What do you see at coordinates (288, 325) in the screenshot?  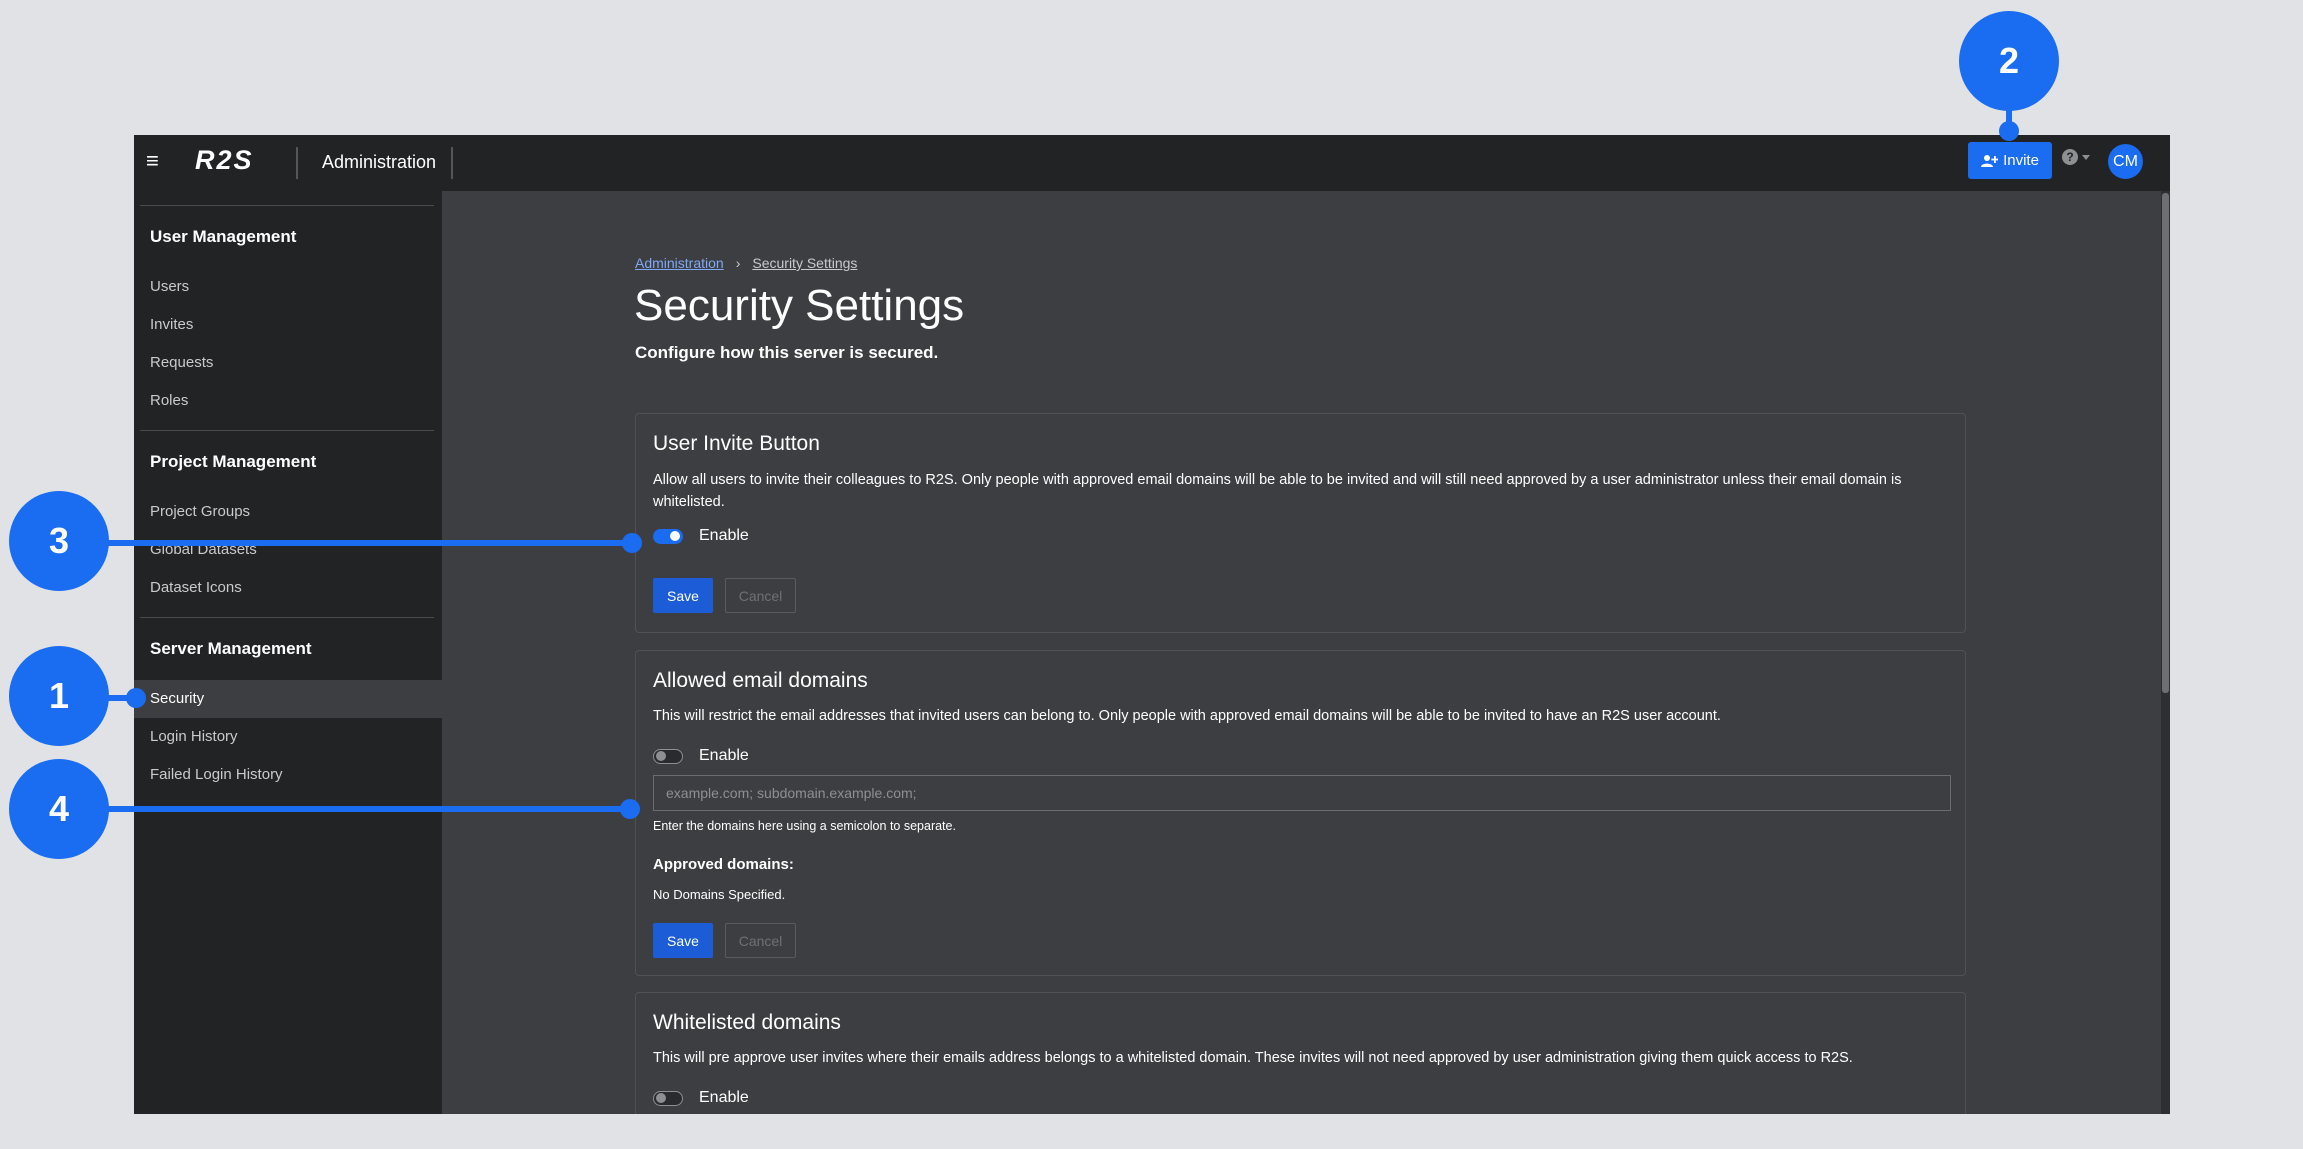 I see `sidebar-item-invites: Invites` at bounding box center [288, 325].